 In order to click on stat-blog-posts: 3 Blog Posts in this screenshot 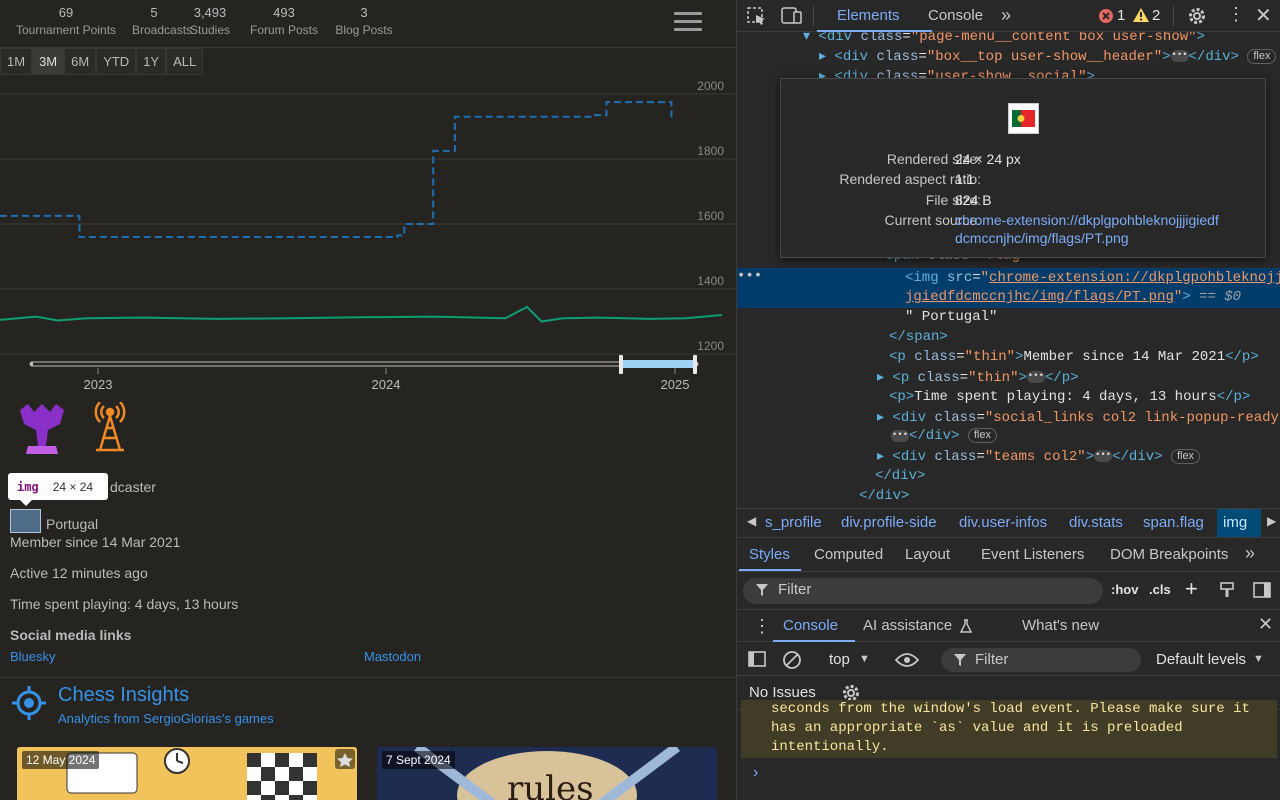, I will do `click(364, 24)`.